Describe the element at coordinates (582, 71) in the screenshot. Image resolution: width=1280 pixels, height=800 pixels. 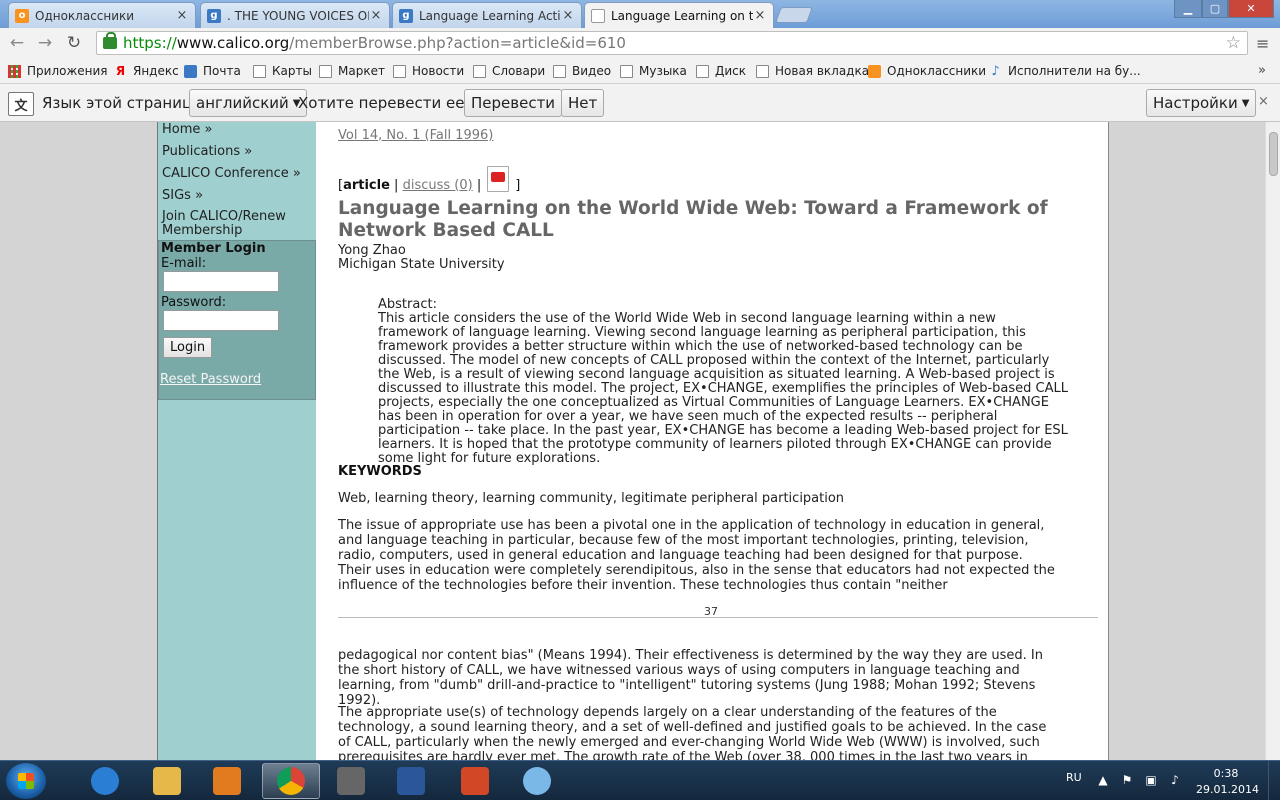
I see `bookmark-video: Видео` at that location.